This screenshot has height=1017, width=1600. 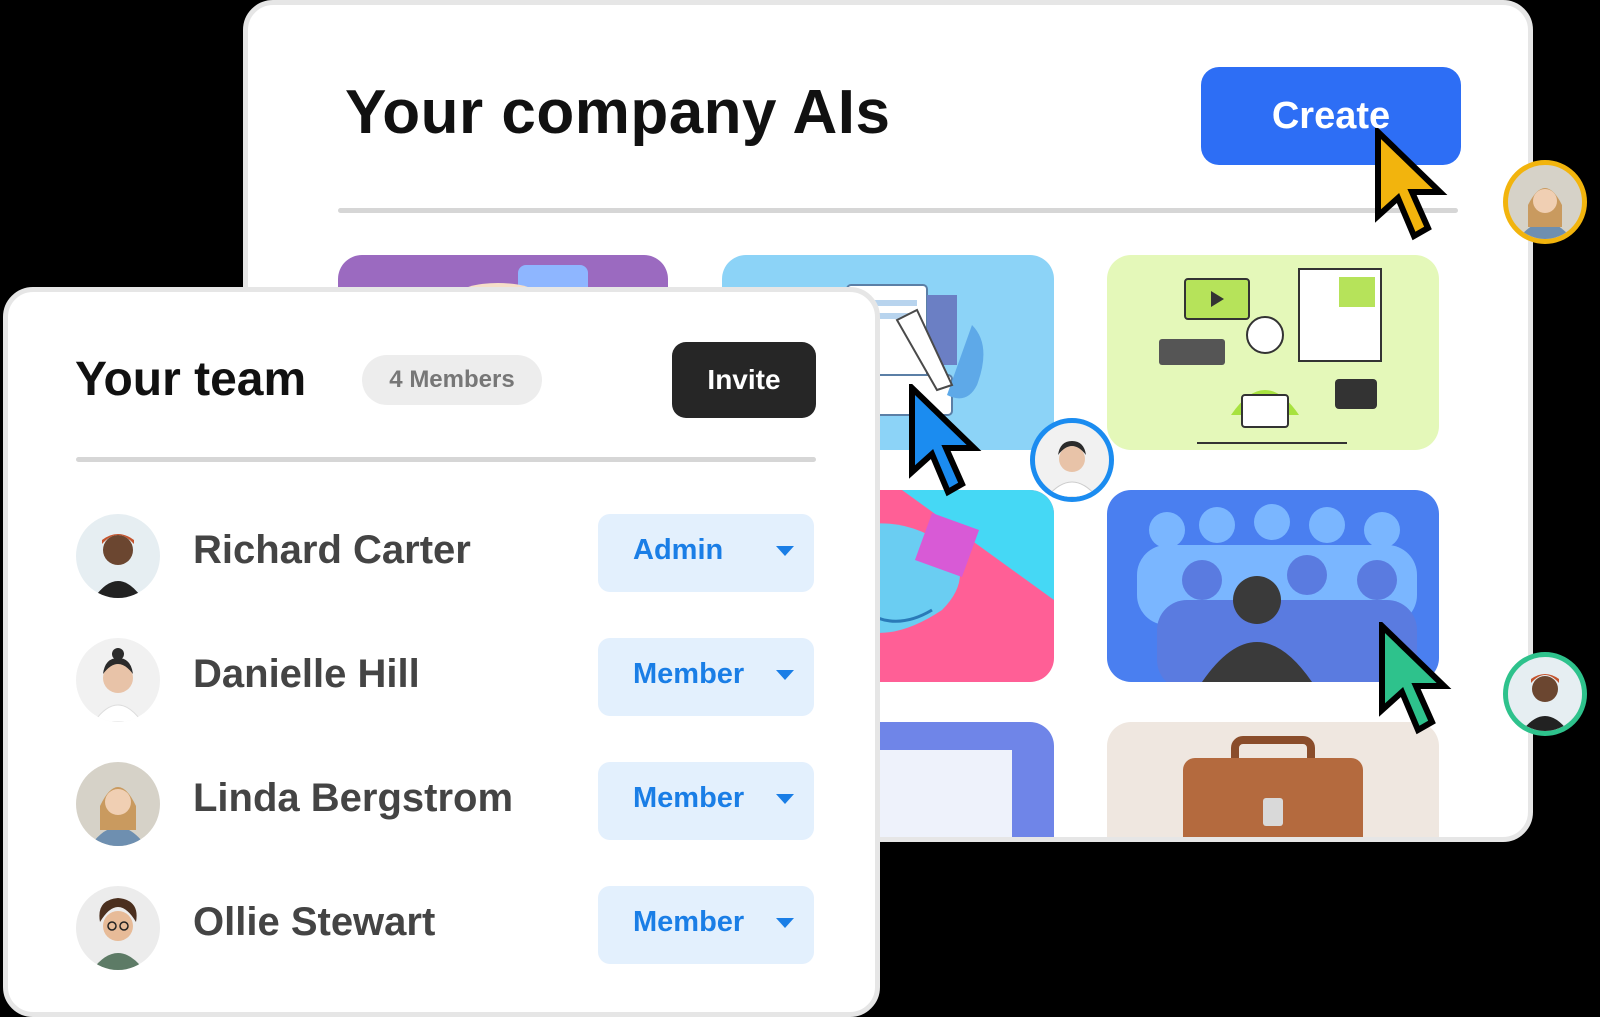 I want to click on member-name: Linda Bergstrom, so click(x=353, y=798).